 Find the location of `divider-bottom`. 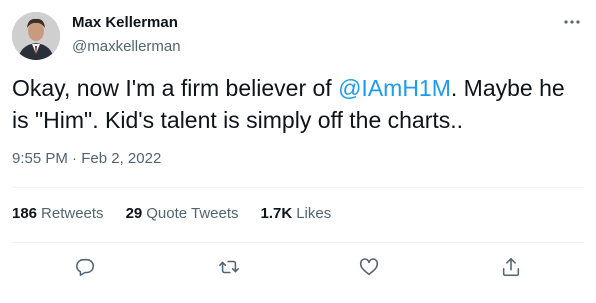

divider-bottom is located at coordinates (298, 242).